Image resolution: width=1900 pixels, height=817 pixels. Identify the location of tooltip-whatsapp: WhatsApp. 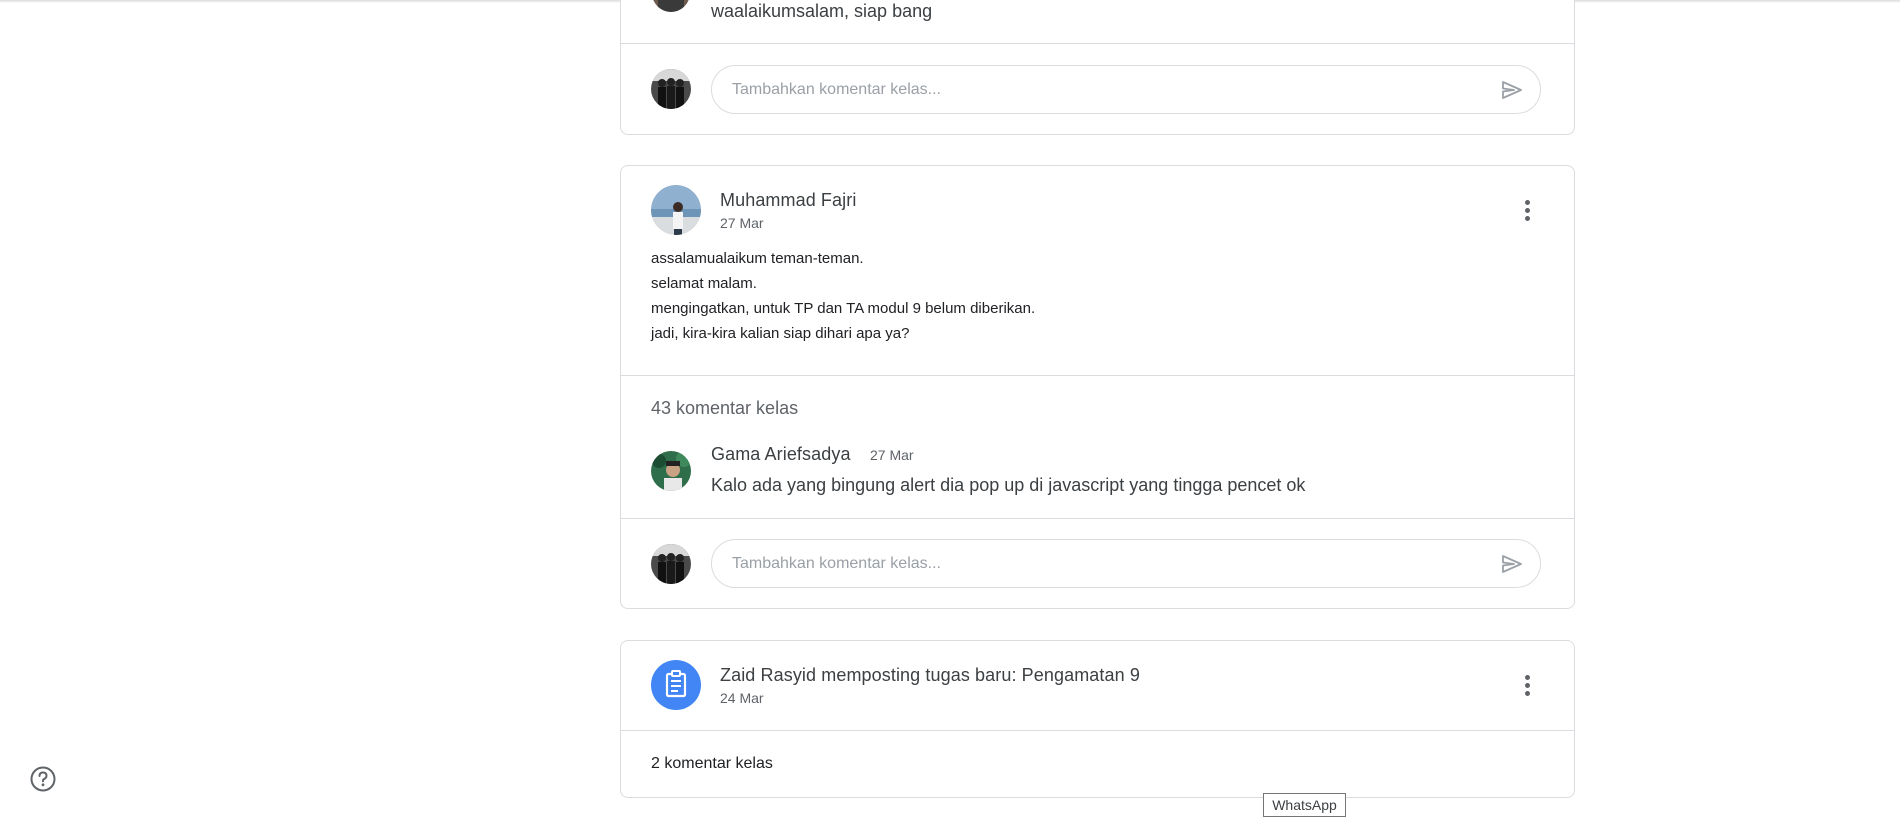
(1304, 805).